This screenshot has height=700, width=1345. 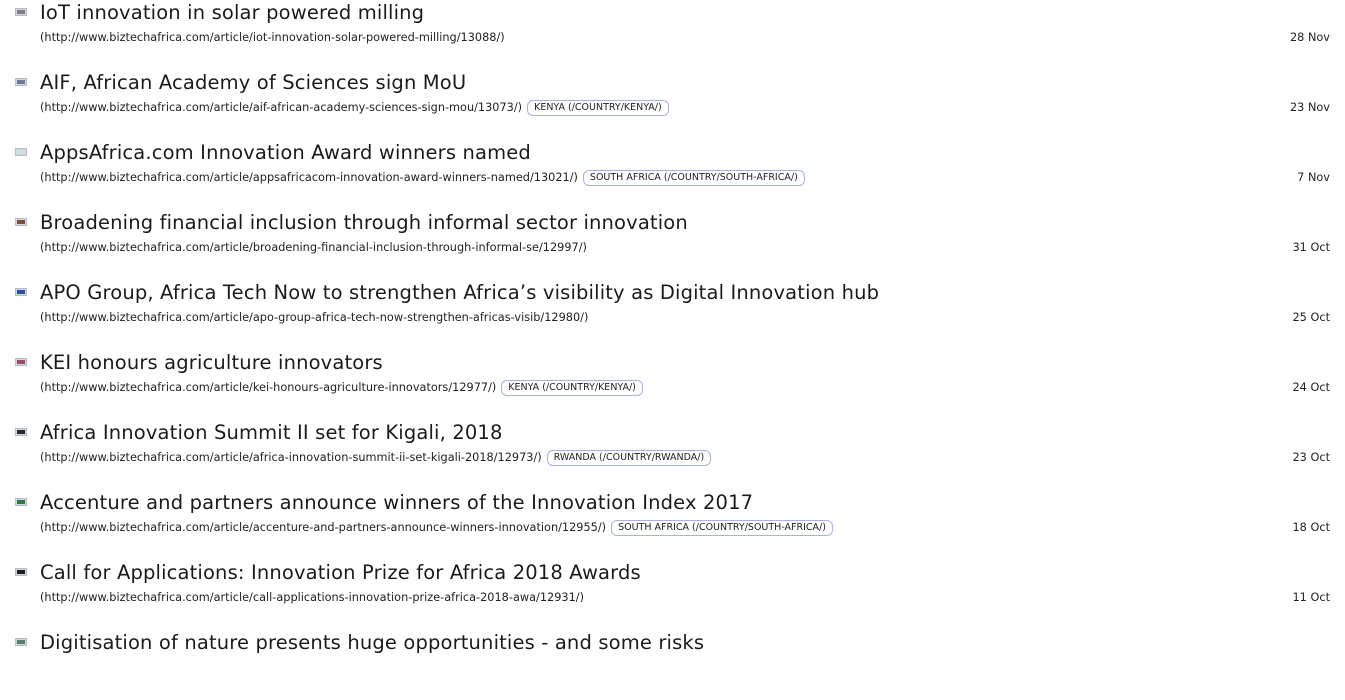 I want to click on article-date: 28 Nov, so click(x=1309, y=37).